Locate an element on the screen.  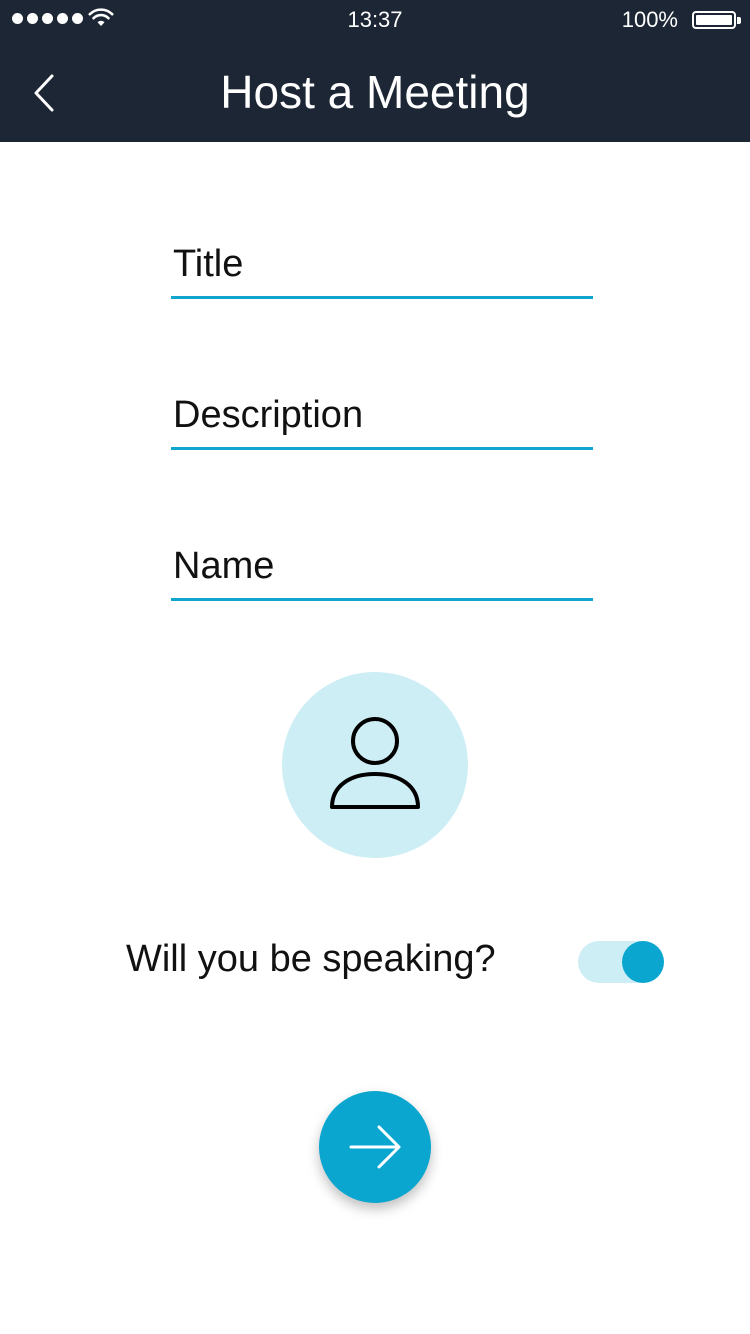
user-icon is located at coordinates (375, 763).